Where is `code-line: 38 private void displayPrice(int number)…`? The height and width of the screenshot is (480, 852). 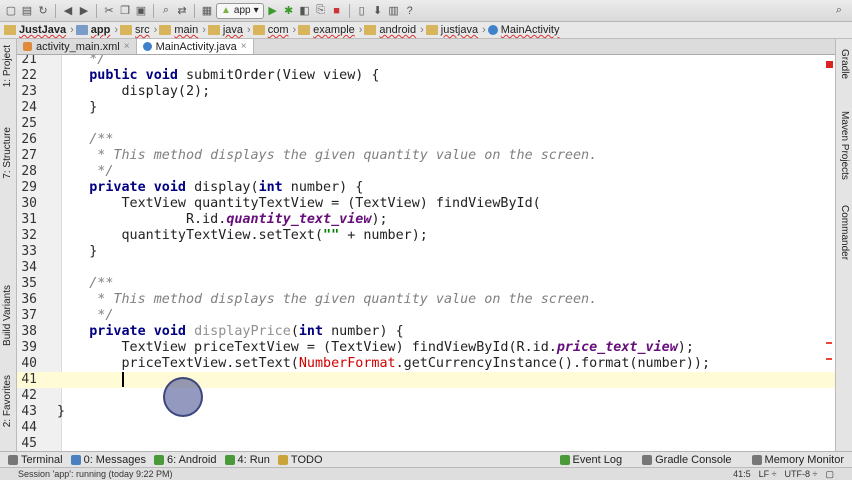 code-line: 38 private void displayPrice(int number)… is located at coordinates (426, 332).